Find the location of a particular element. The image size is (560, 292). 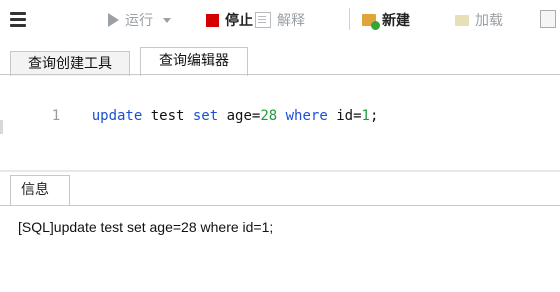

tab-info: 信息 is located at coordinates (40, 190).